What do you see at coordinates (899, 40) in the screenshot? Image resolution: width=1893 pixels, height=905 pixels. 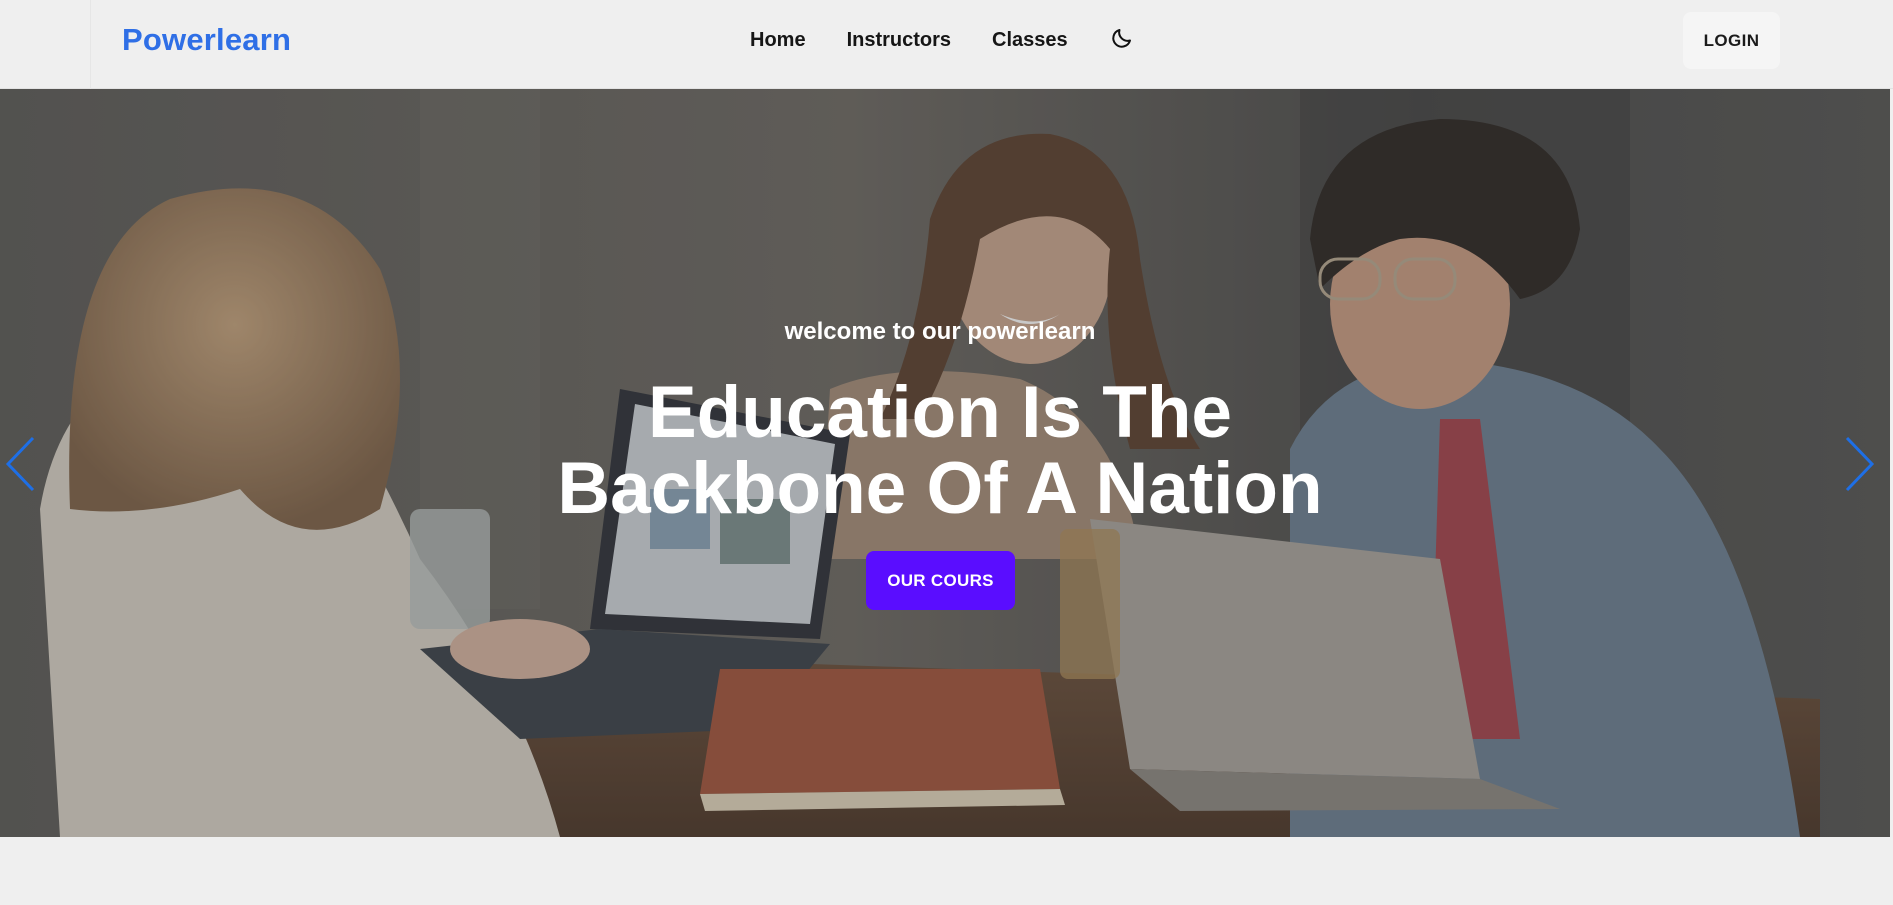 I see `nav-link-instructors: Instructors` at bounding box center [899, 40].